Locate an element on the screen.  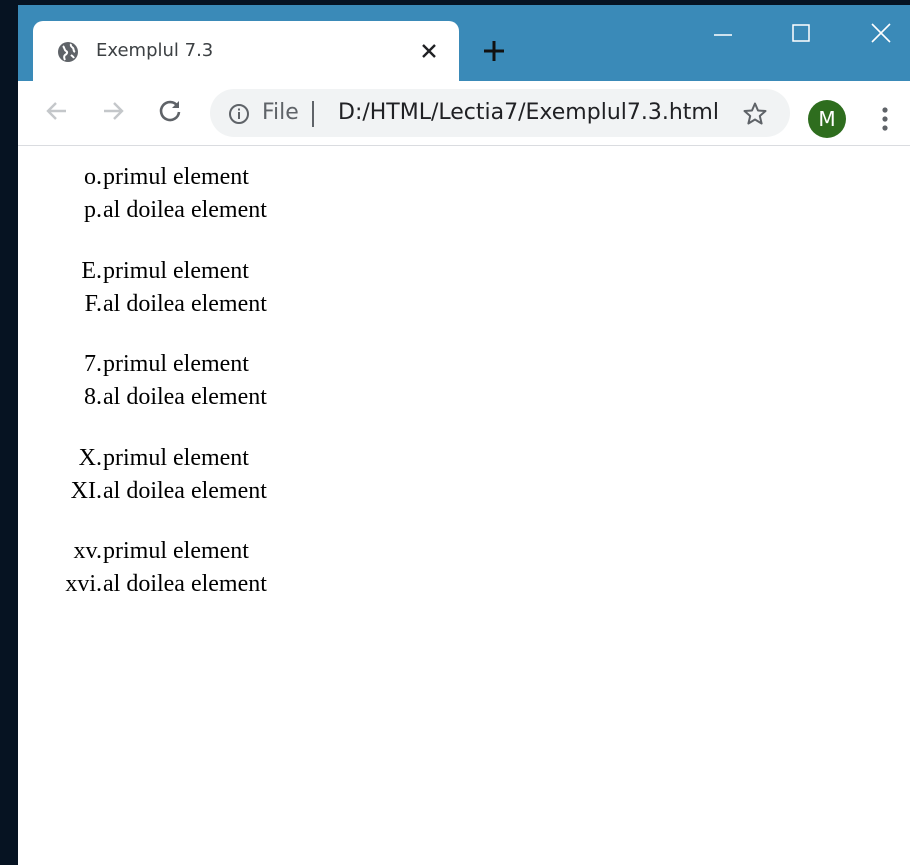
list-marker: XI. is located at coordinates (86, 491).